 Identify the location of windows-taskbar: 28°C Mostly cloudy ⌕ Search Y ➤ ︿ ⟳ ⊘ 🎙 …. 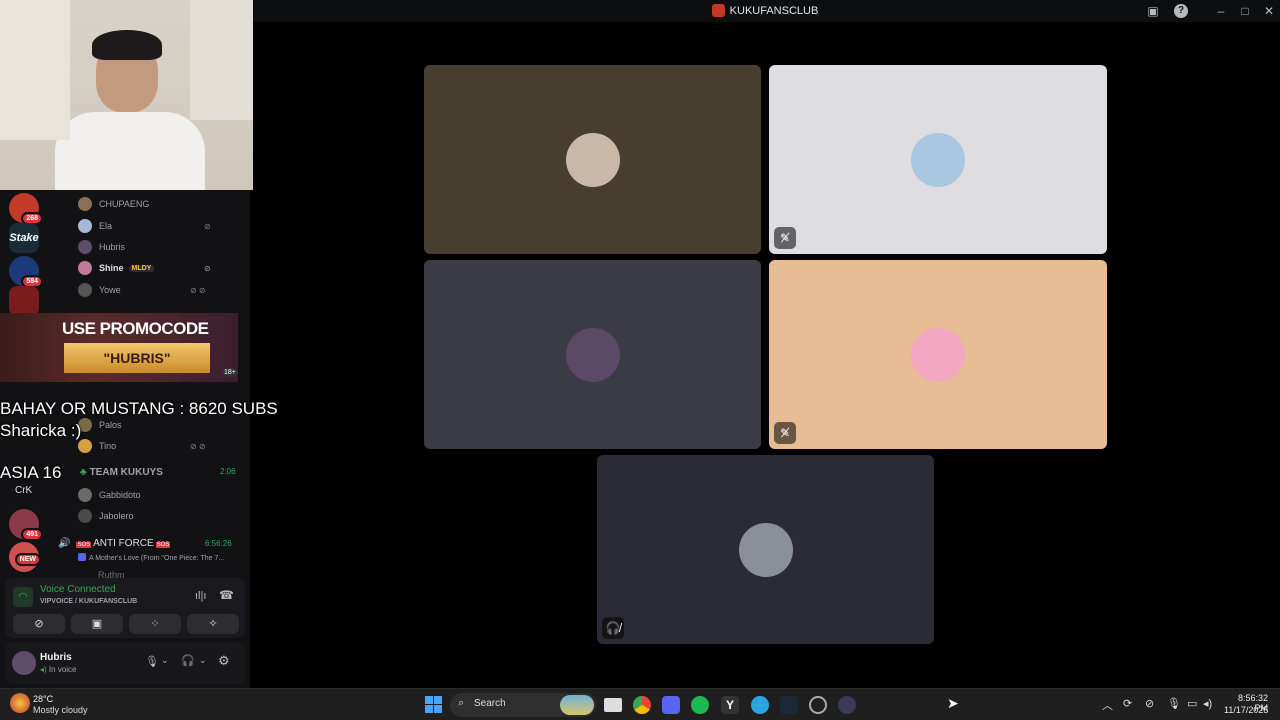
(640, 704).